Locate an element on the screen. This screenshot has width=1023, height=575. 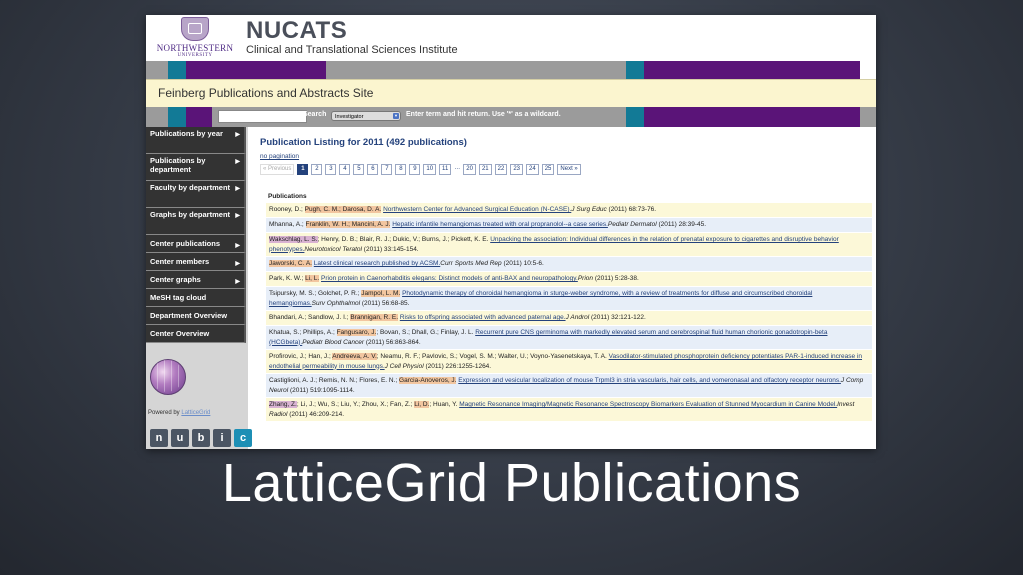
sidebar-item-faculty-by-department: Faculty by department ▶ is located at coordinates (196, 194).